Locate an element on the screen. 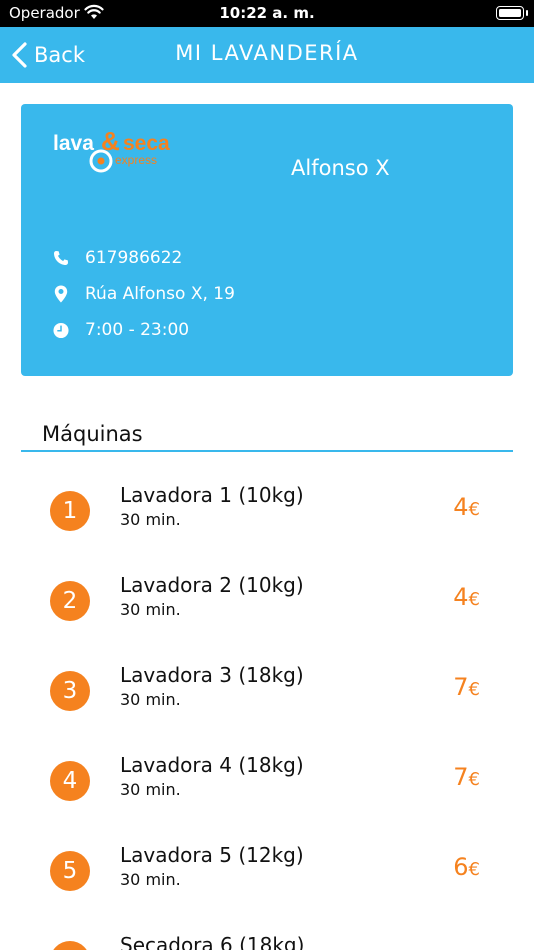 The width and height of the screenshot is (534, 950). map-pin-icon is located at coordinates (61, 294).